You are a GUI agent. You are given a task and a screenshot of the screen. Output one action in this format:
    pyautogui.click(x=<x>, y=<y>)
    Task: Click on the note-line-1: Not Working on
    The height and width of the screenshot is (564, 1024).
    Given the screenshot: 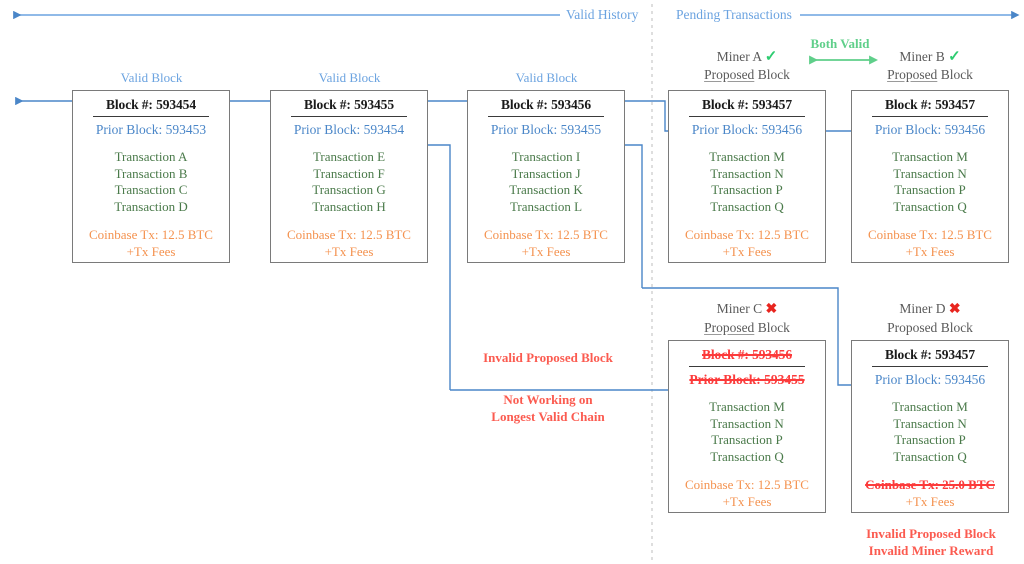 What is the action you would take?
    pyautogui.click(x=548, y=399)
    